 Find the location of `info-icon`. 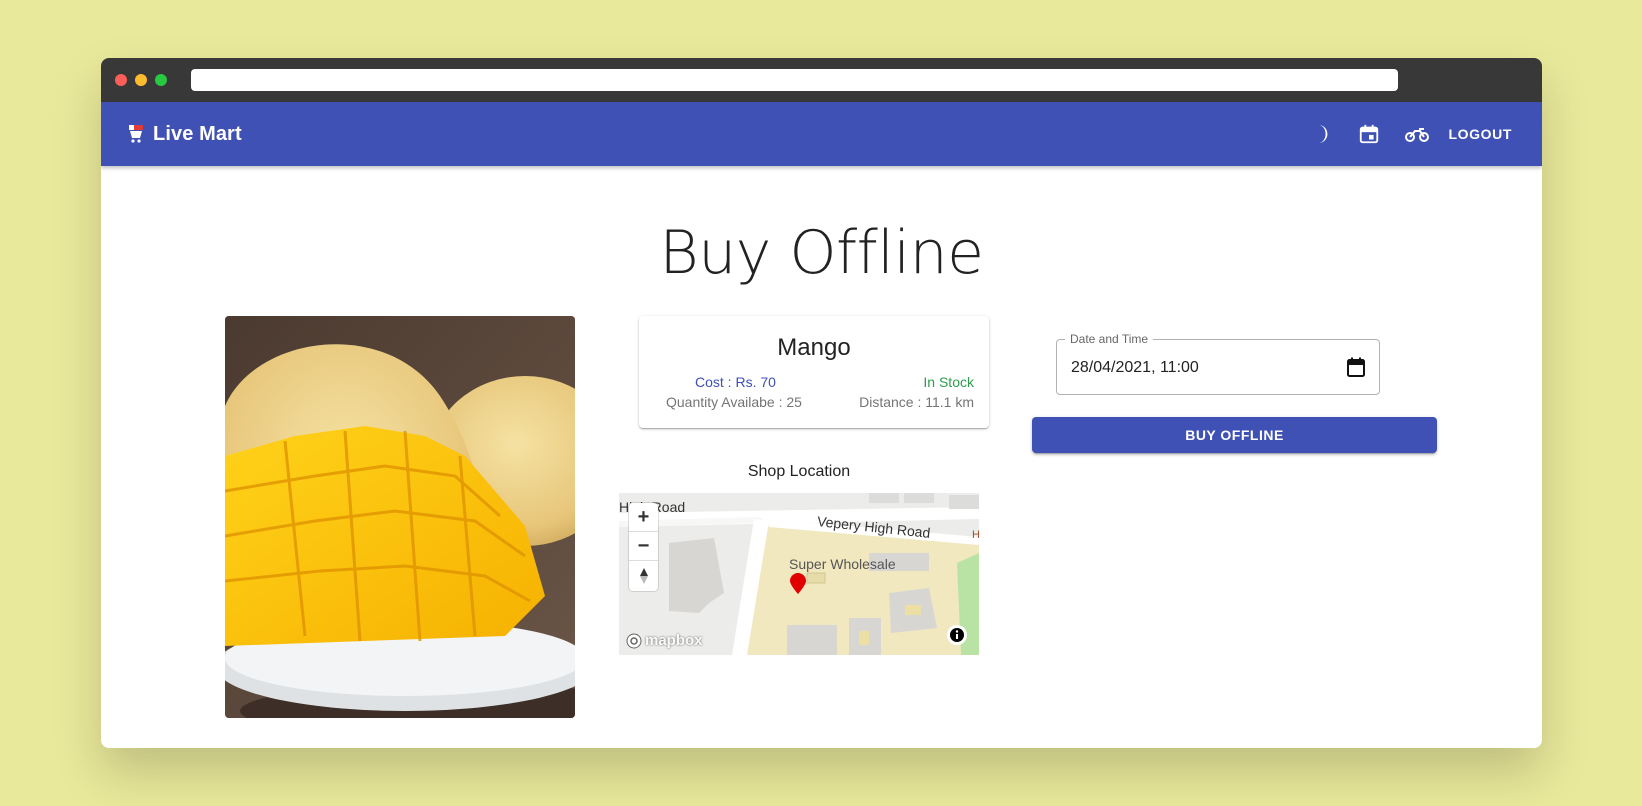

info-icon is located at coordinates (957, 635).